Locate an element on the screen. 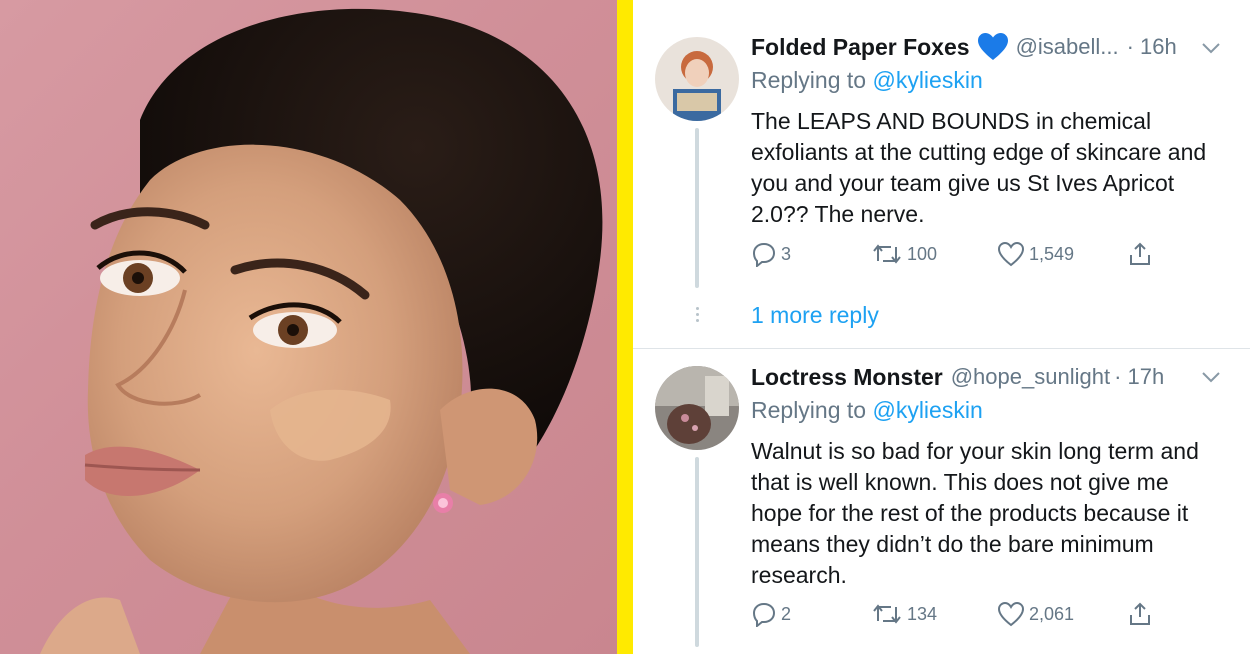 Image resolution: width=1250 pixels, height=654 pixels. like-count: 1,549 is located at coordinates (1052, 253).